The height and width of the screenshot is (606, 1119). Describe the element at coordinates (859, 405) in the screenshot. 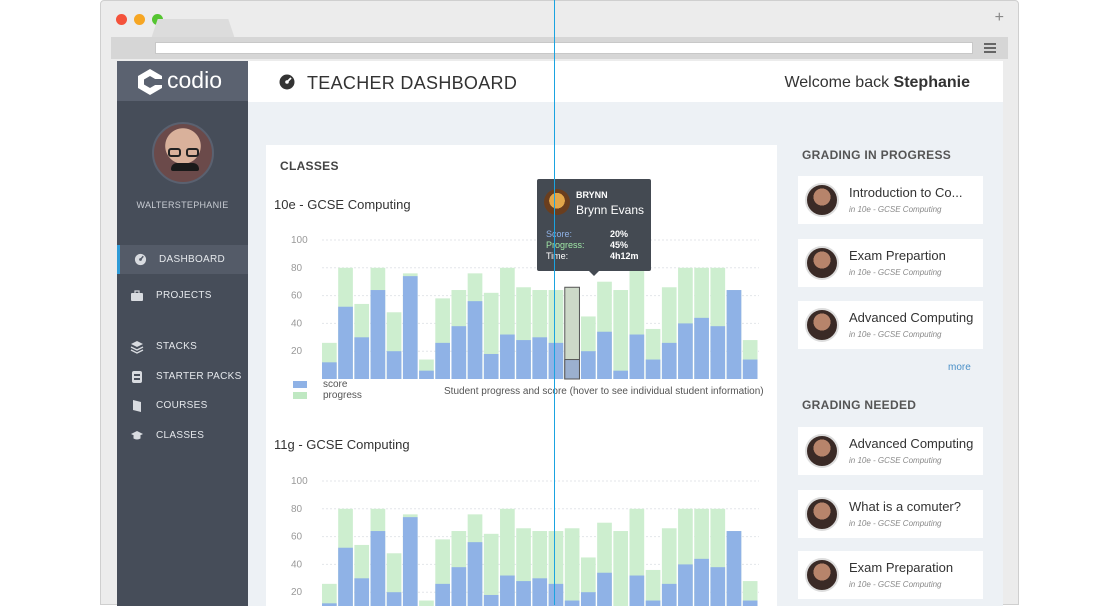

I see `grading-needed-heading: GRADING NEEDED` at that location.